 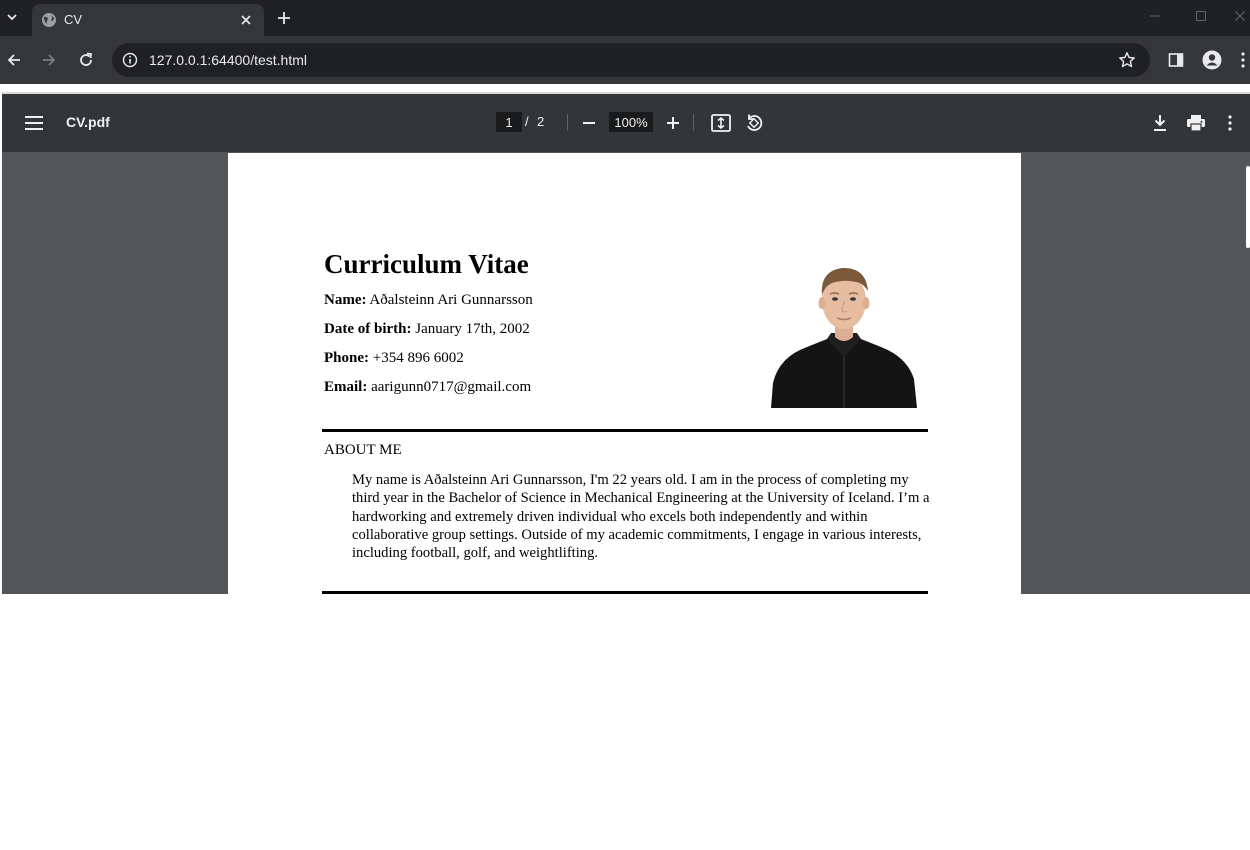 I want to click on scrollbar-thumb, so click(x=1248, y=207).